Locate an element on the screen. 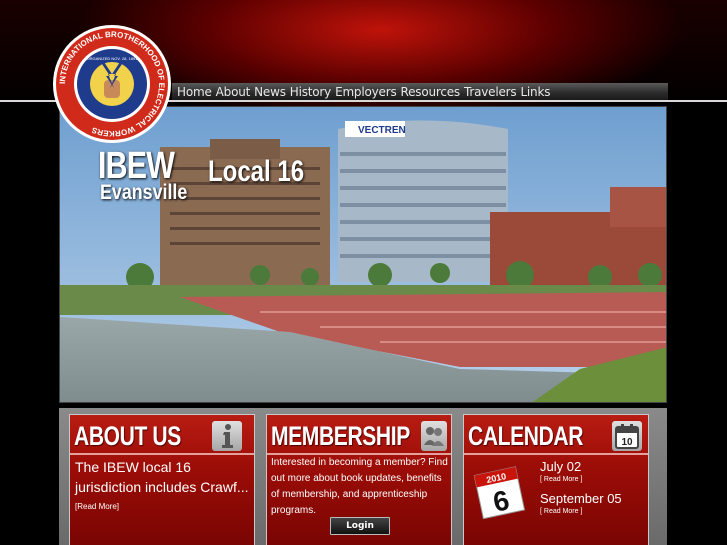 This screenshot has width=727, height=545. membership-card-title: MEMBERSHIP is located at coordinates (340, 436).